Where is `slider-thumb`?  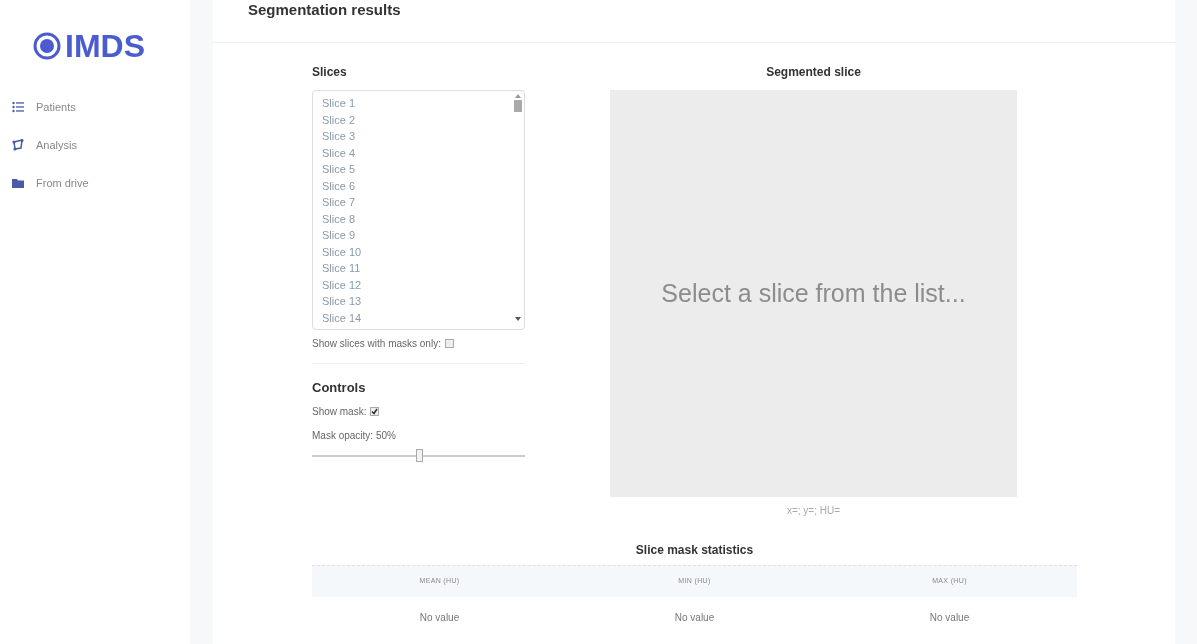
slider-thumb is located at coordinates (419, 455).